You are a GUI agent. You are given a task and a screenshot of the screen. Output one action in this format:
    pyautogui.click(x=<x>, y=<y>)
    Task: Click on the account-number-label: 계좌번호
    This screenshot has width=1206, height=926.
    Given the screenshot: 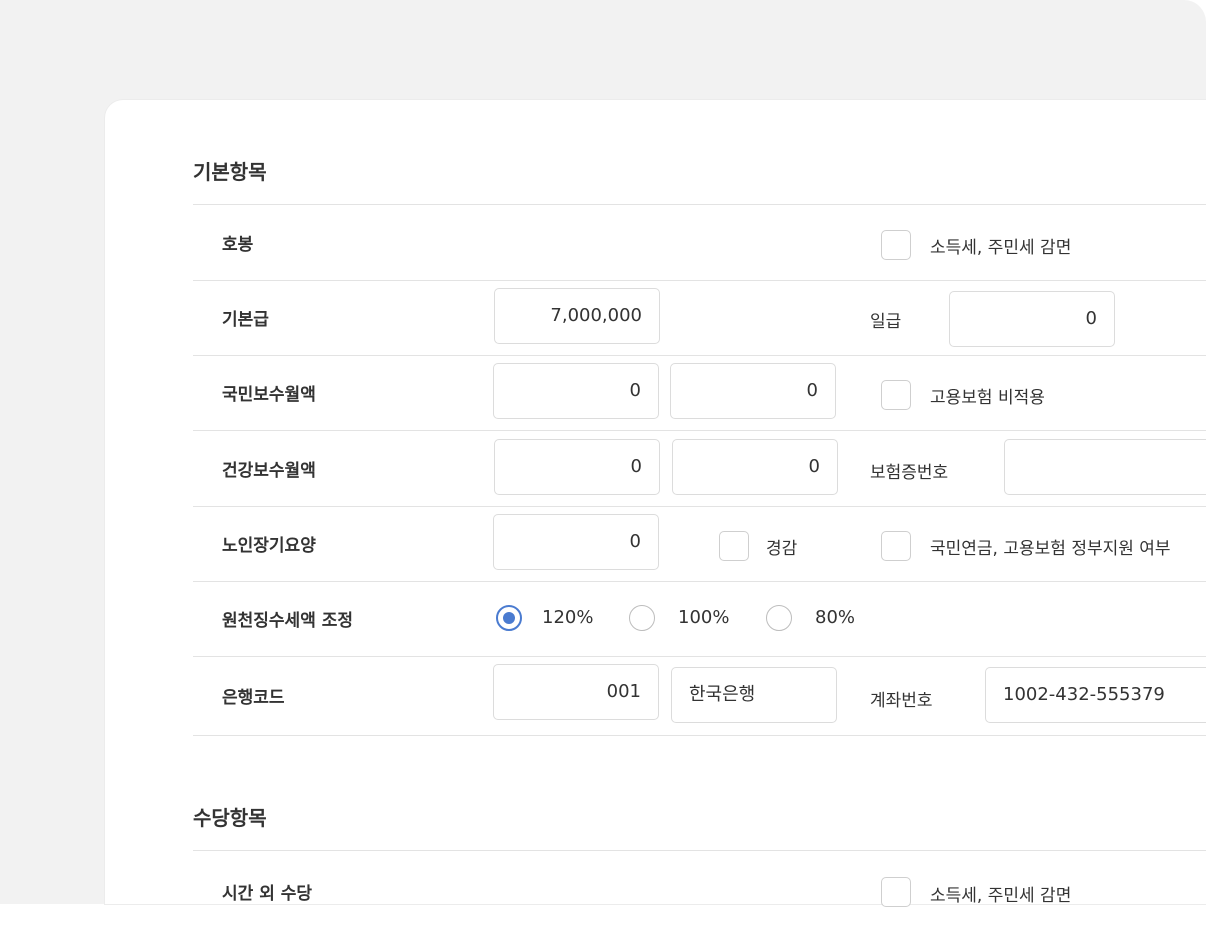 What is the action you would take?
    pyautogui.click(x=901, y=701)
    